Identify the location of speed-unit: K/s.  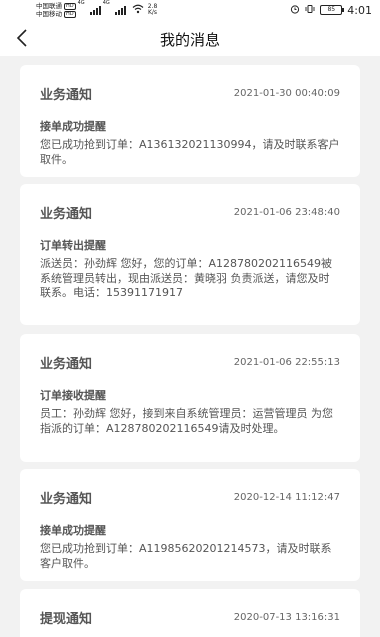
(152, 12).